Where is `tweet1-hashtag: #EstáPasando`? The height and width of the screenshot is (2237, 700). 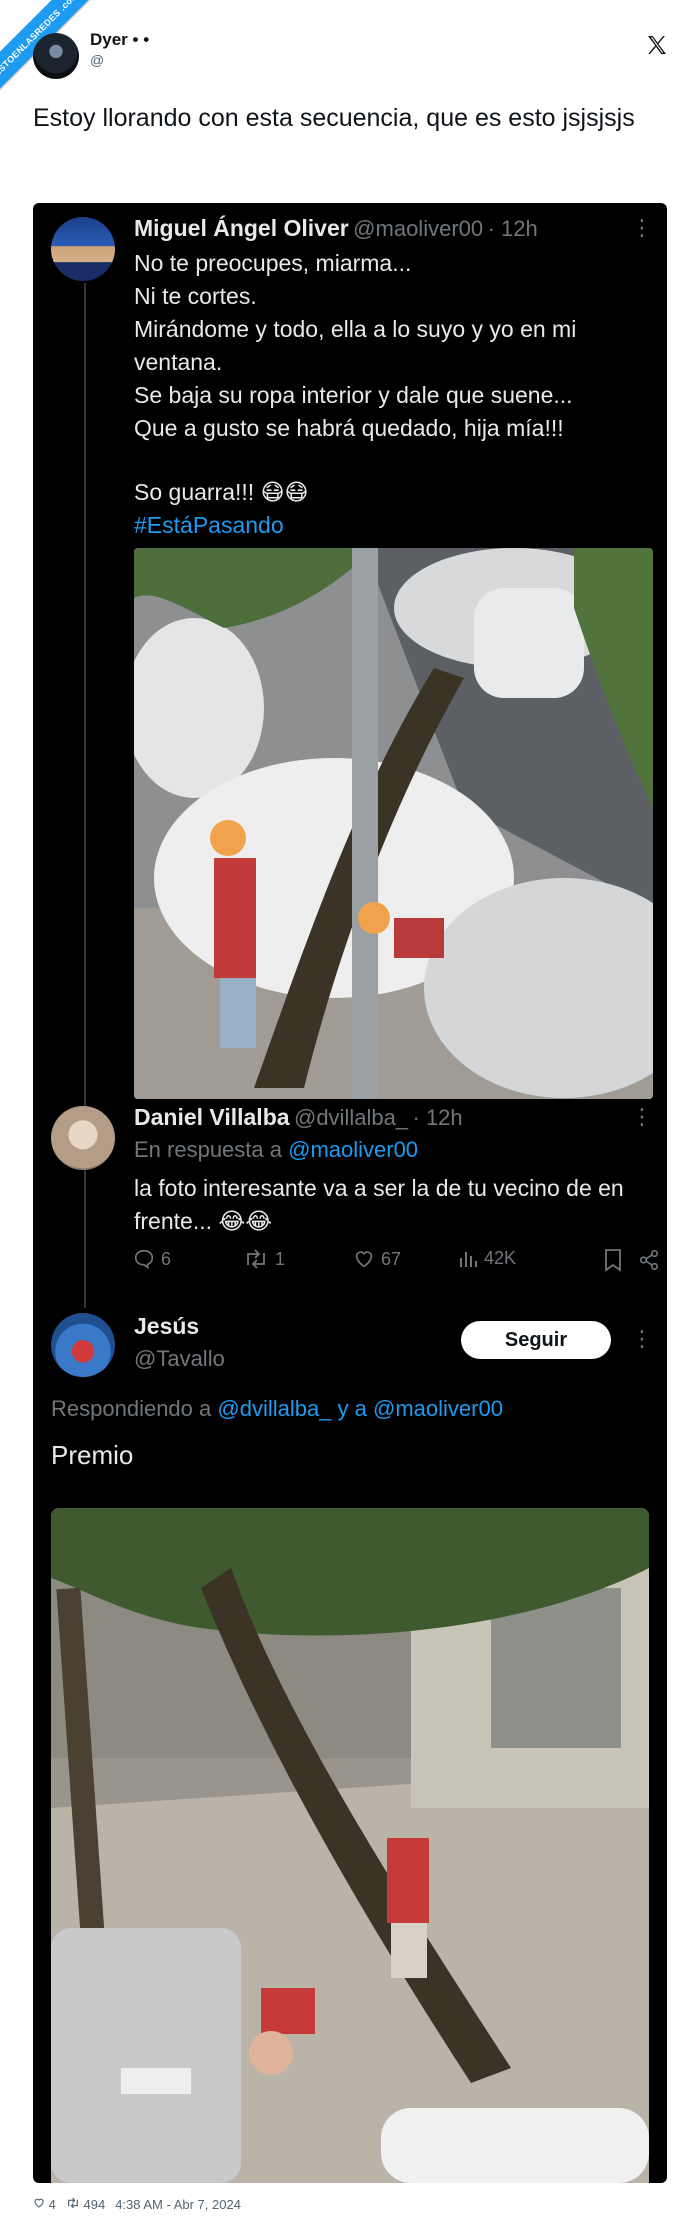 tweet1-hashtag: #EstáPasando is located at coordinates (209, 525).